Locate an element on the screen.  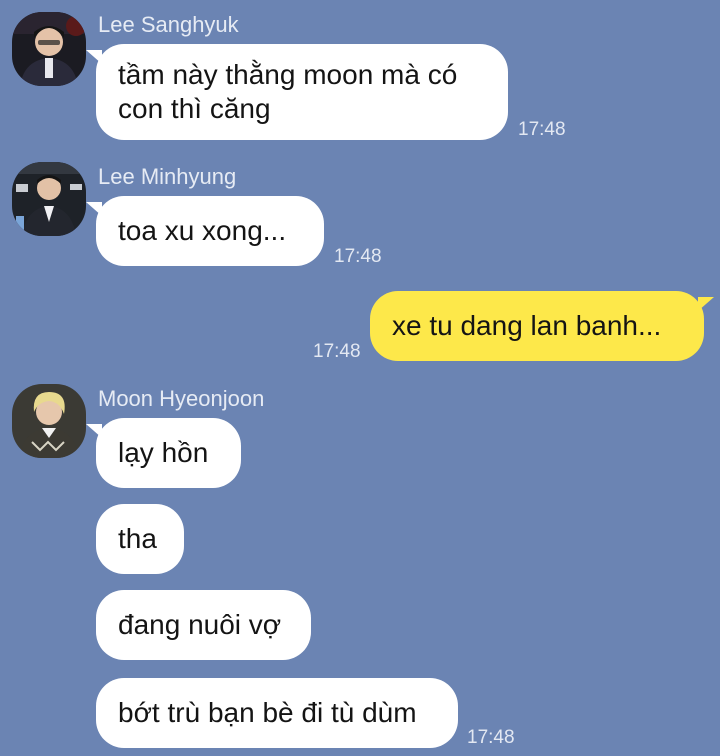
sender-name: Lee Sanghyuk is located at coordinates (168, 24).